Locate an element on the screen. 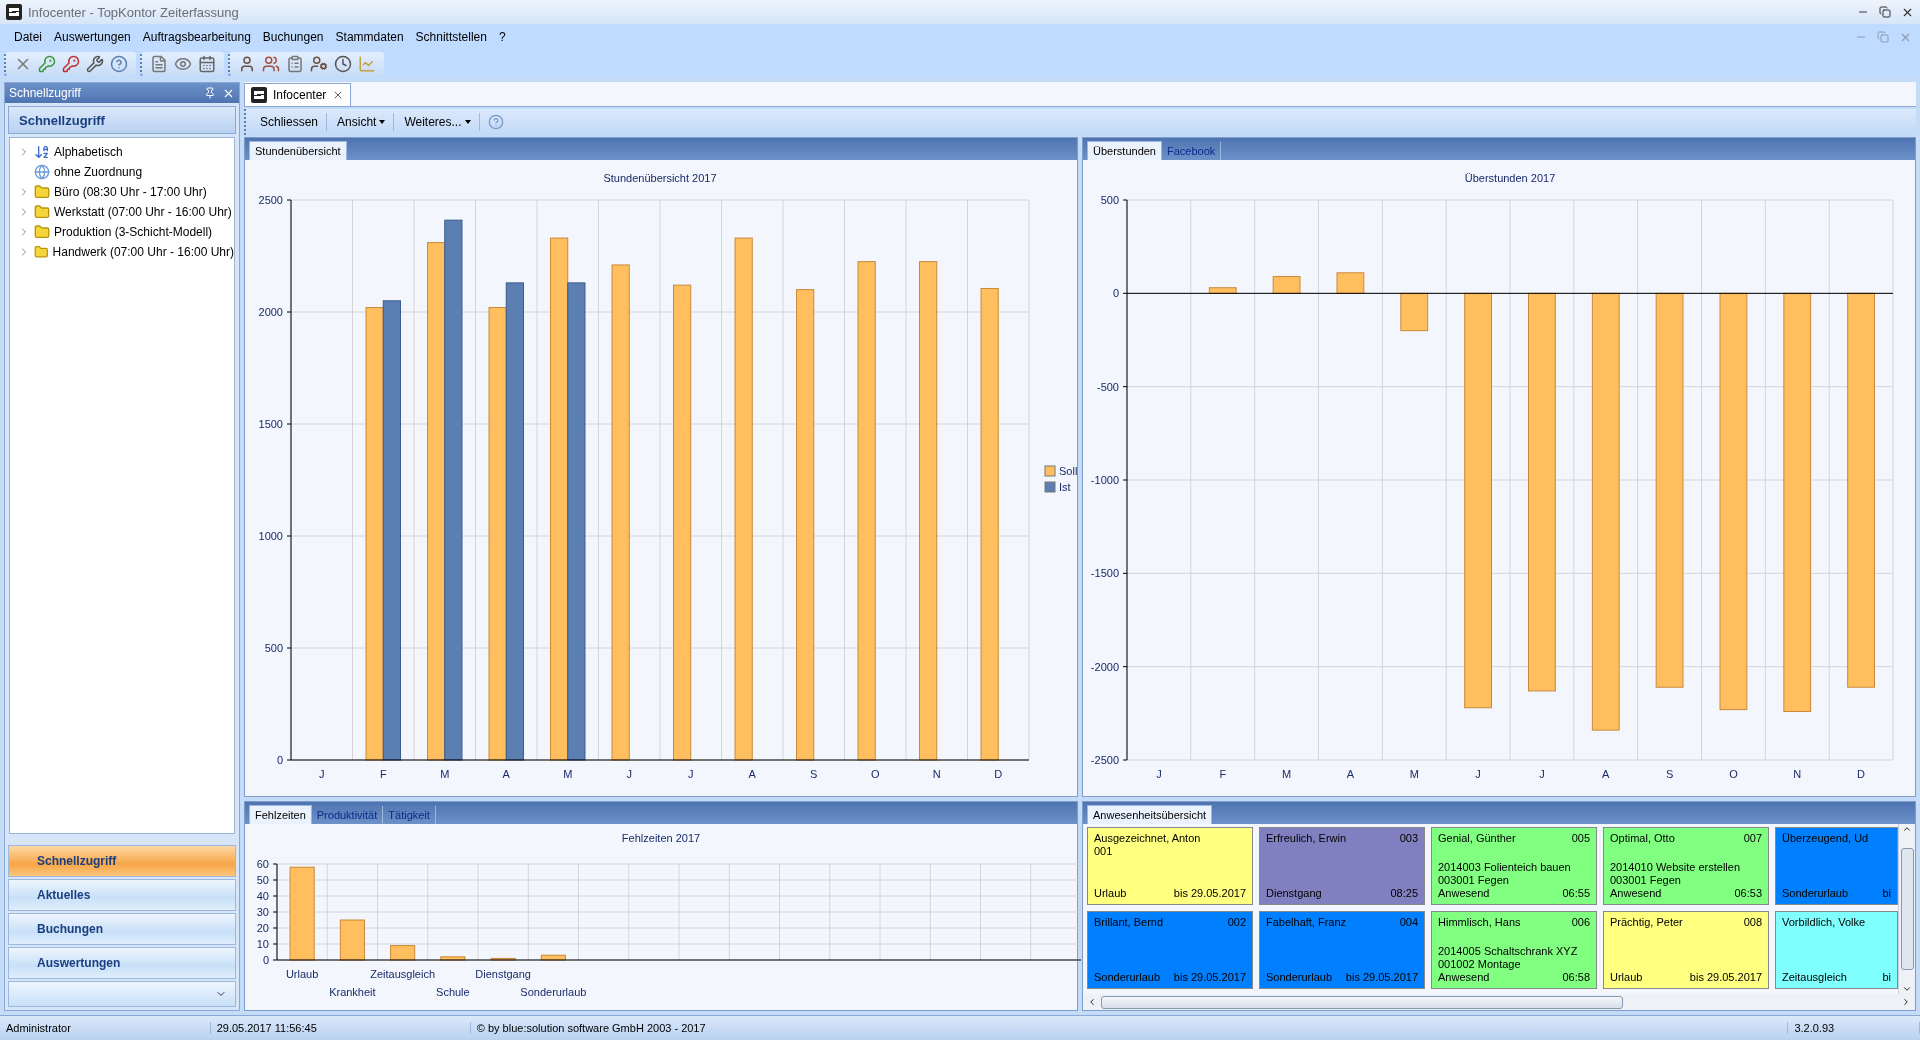 This screenshot has height=1040, width=1920. card-line: 2014010 Website erstellen is located at coordinates (1676, 867).